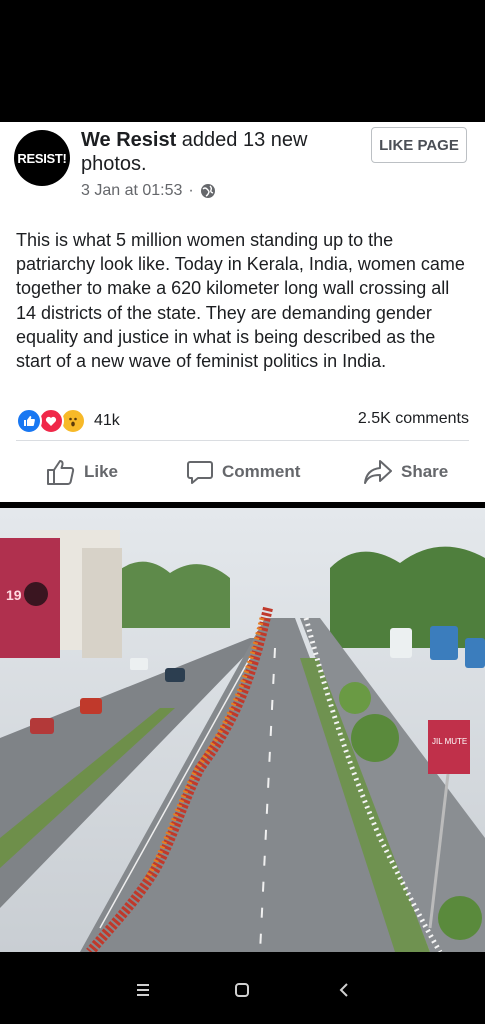 This screenshot has height=1024, width=485. I want to click on home-icon, so click(242, 990).